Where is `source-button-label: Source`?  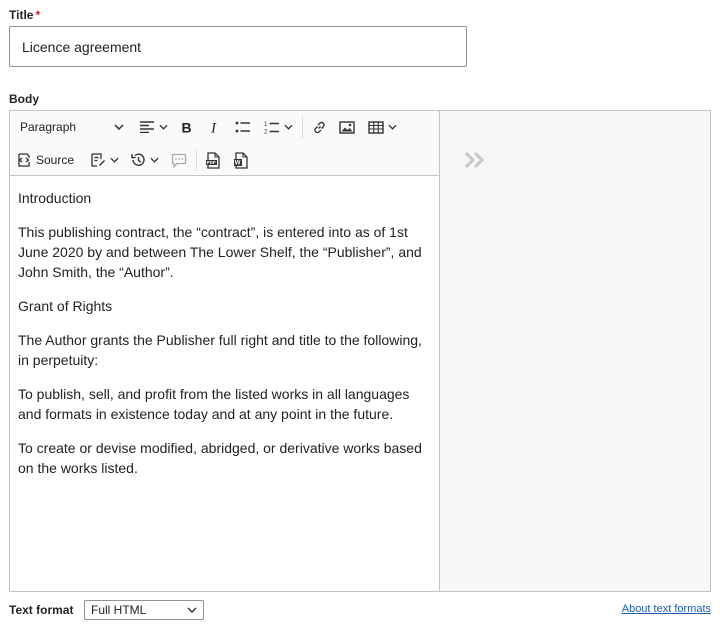
source-button-label: Source is located at coordinates (55, 160).